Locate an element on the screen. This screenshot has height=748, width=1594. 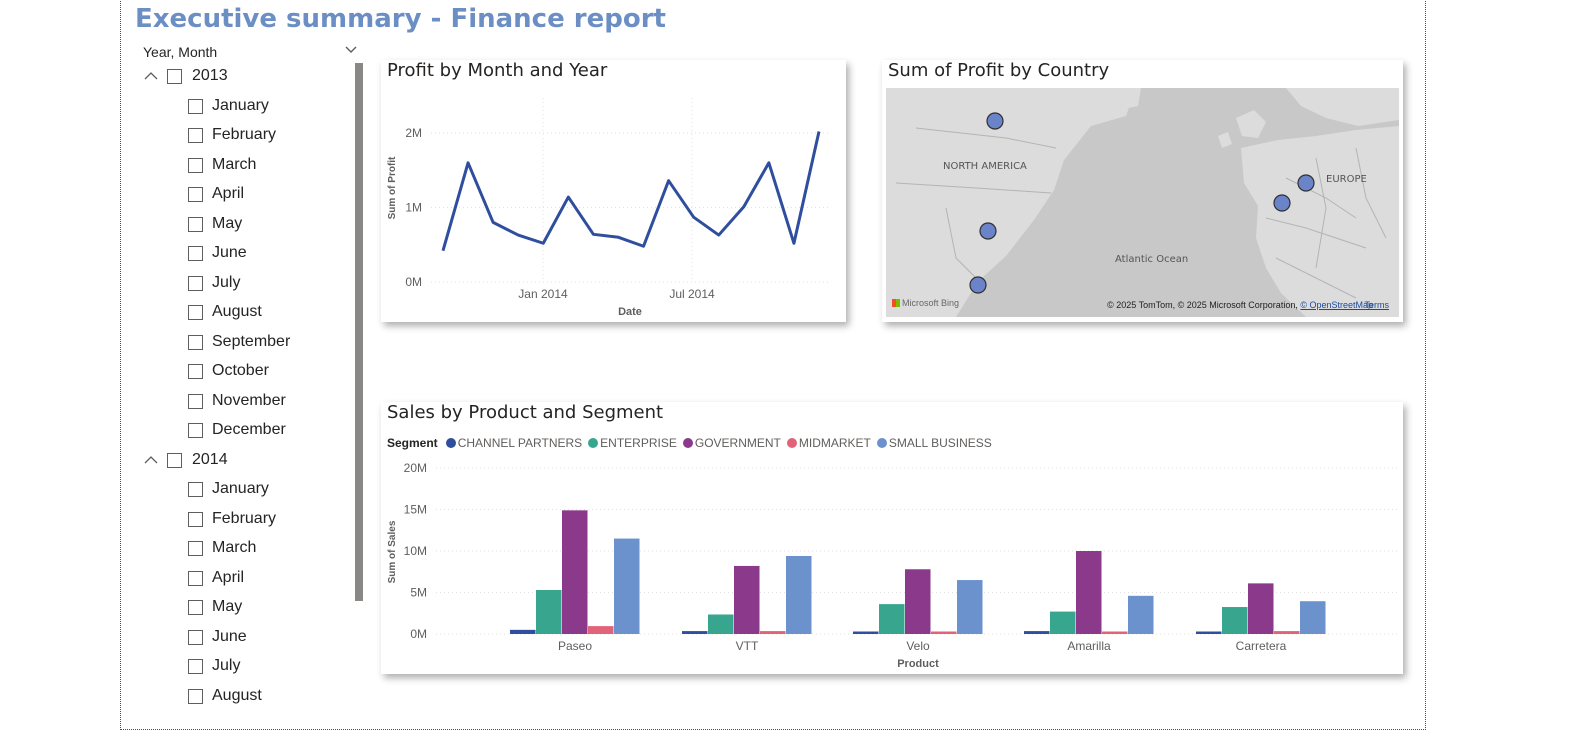
microsoft-bing-logo: Microsoft Bing is located at coordinates (925, 303).